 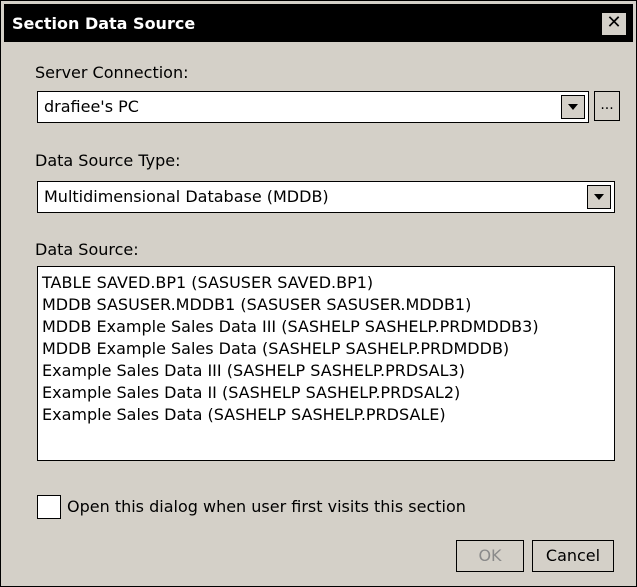 What do you see at coordinates (318, 23) in the screenshot?
I see `title-bar: Section Data Source ✕` at bounding box center [318, 23].